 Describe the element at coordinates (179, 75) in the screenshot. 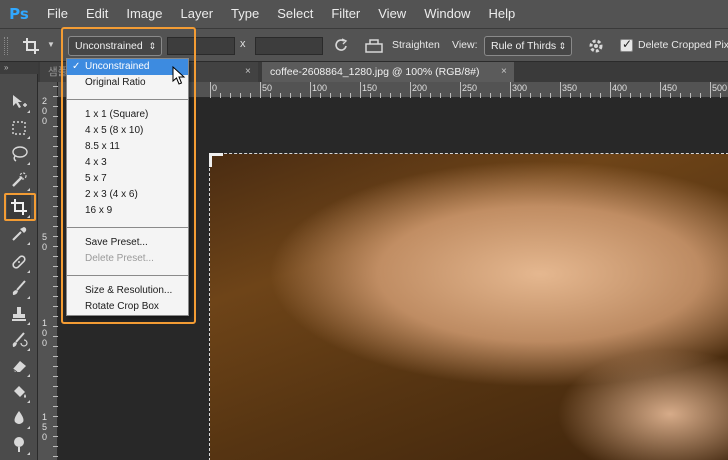

I see `mouse-cursor-icon` at that location.